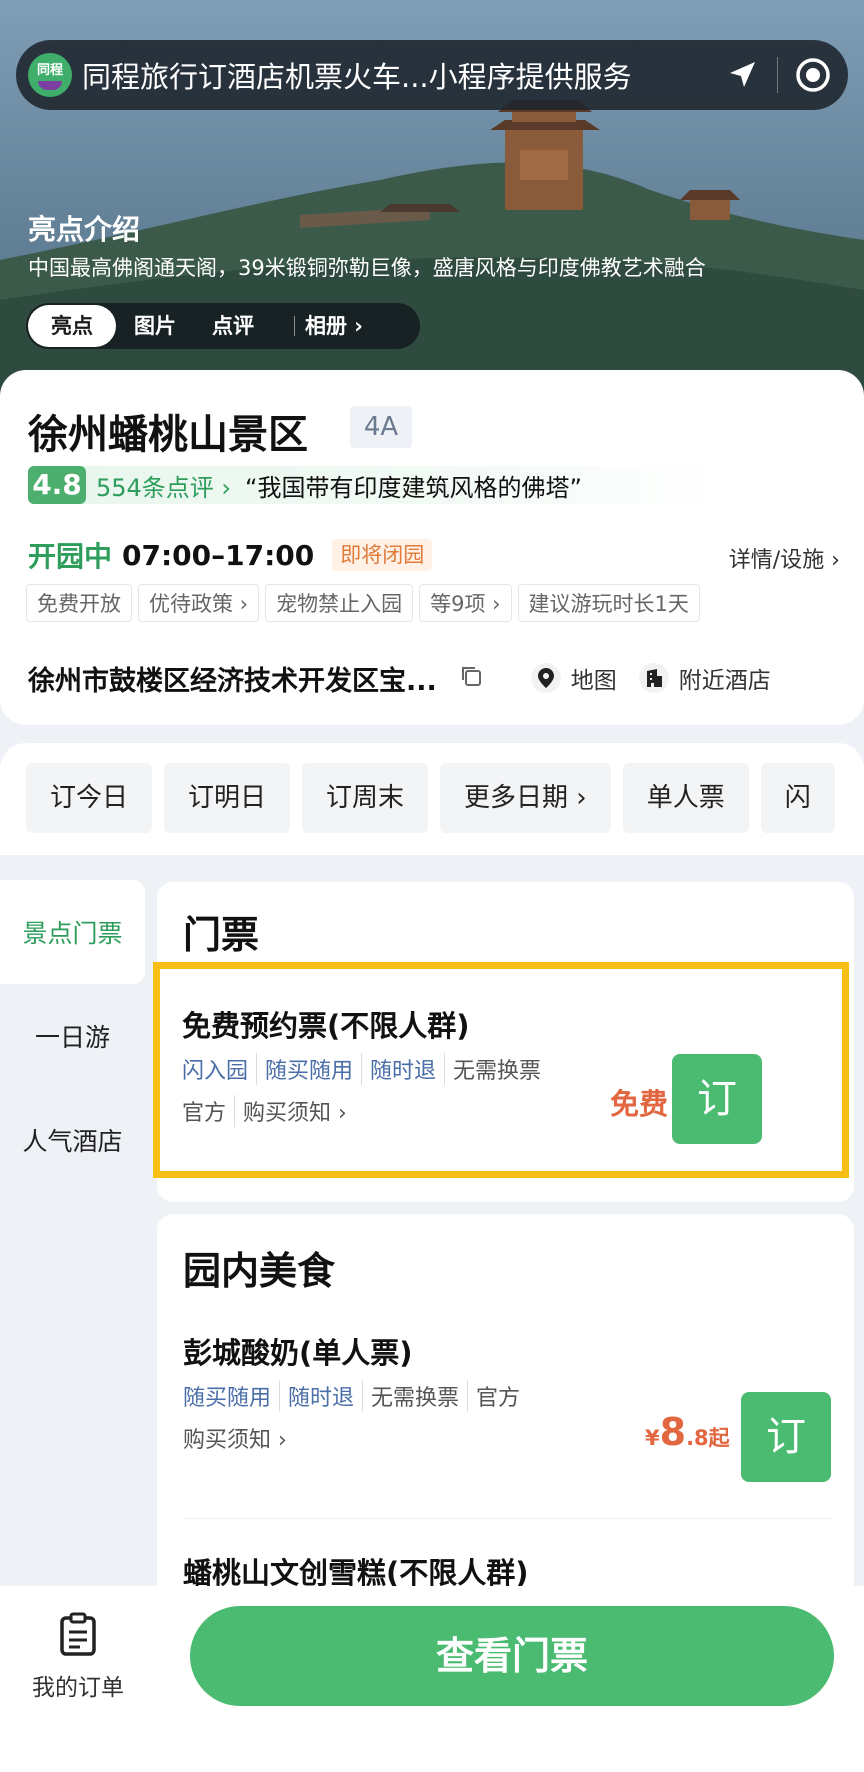 This screenshot has height=1772, width=864. I want to click on sidebar-item-day-tour: 一日游, so click(72, 1036).